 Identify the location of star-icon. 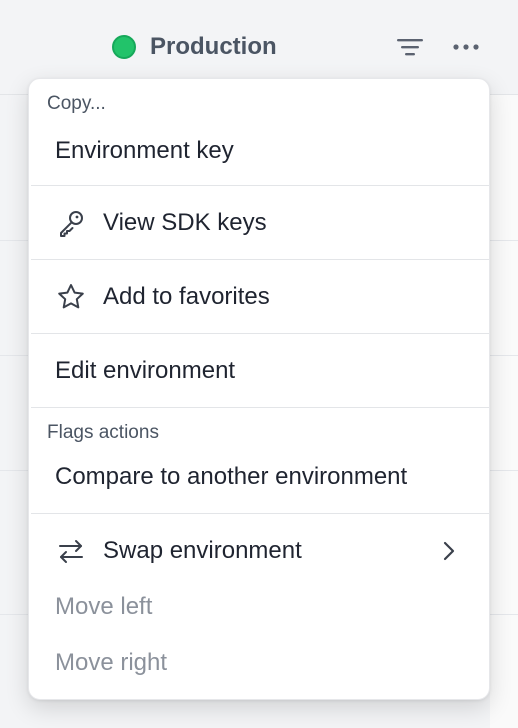
(71, 297).